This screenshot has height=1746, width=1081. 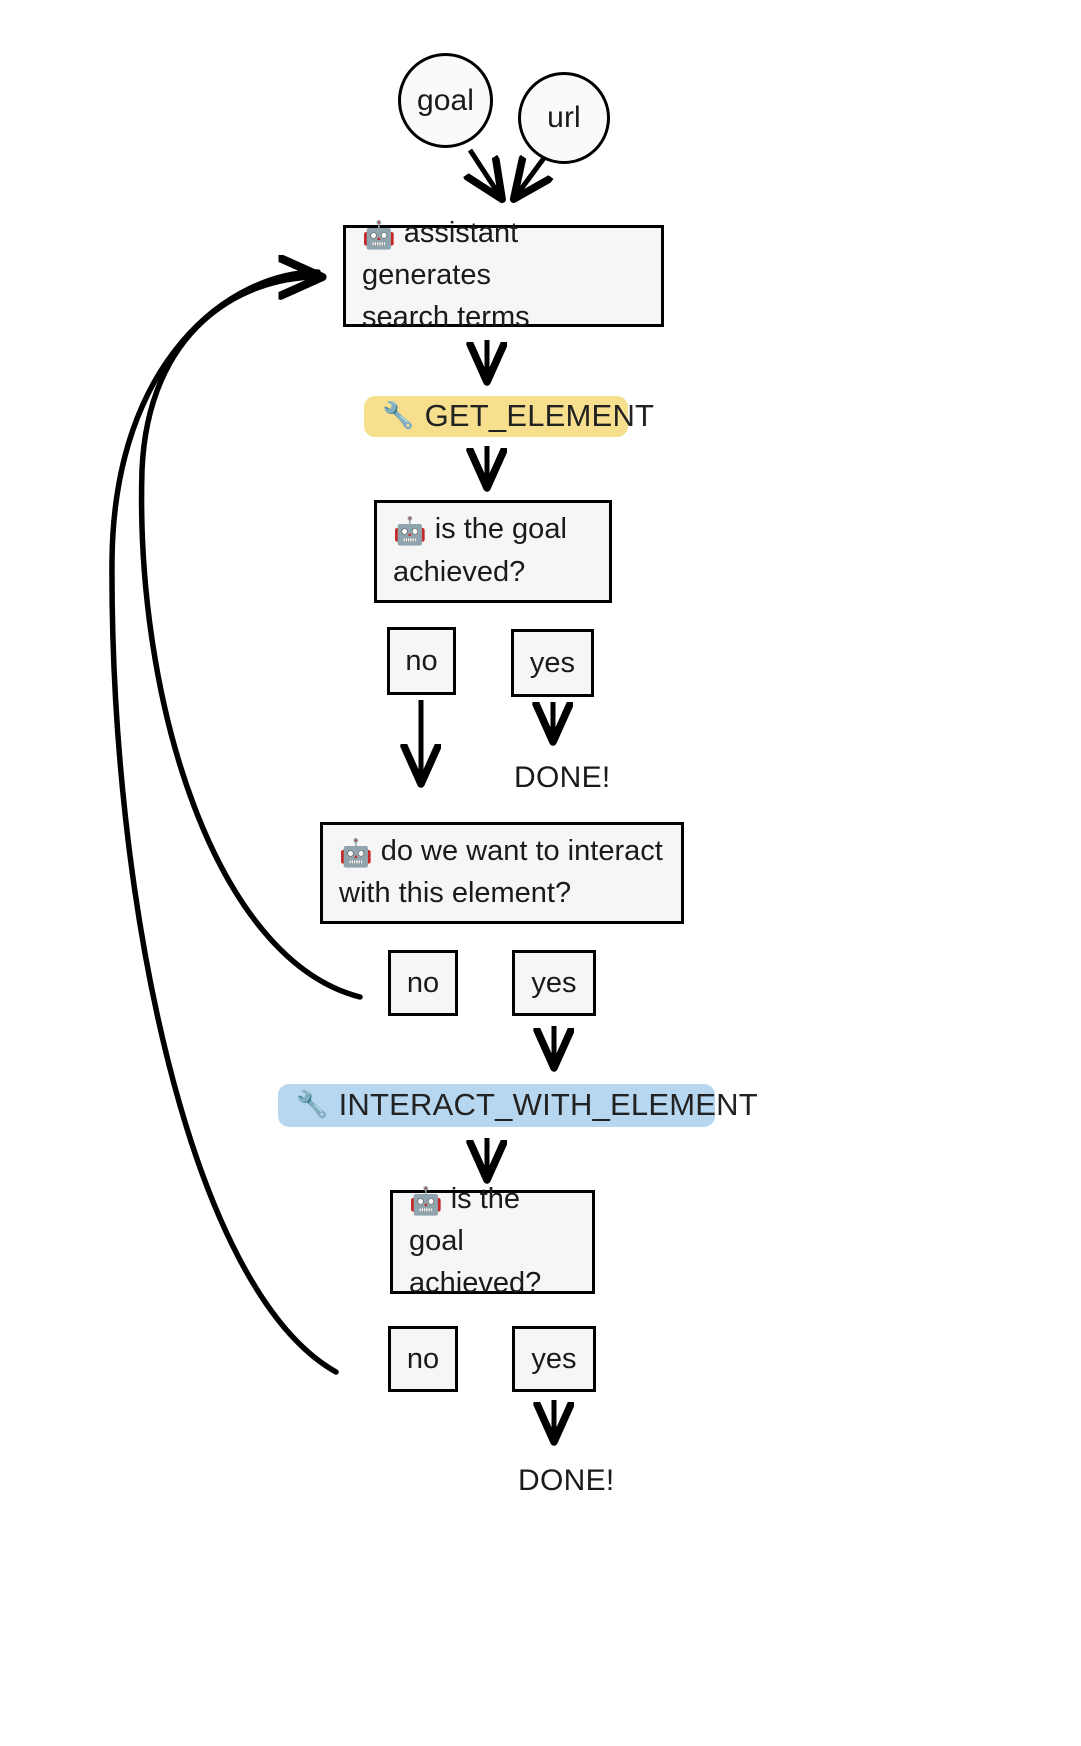 What do you see at coordinates (539, 415) in the screenshot?
I see `tool-node-get-element-label: GET_ELEMENT` at bounding box center [539, 415].